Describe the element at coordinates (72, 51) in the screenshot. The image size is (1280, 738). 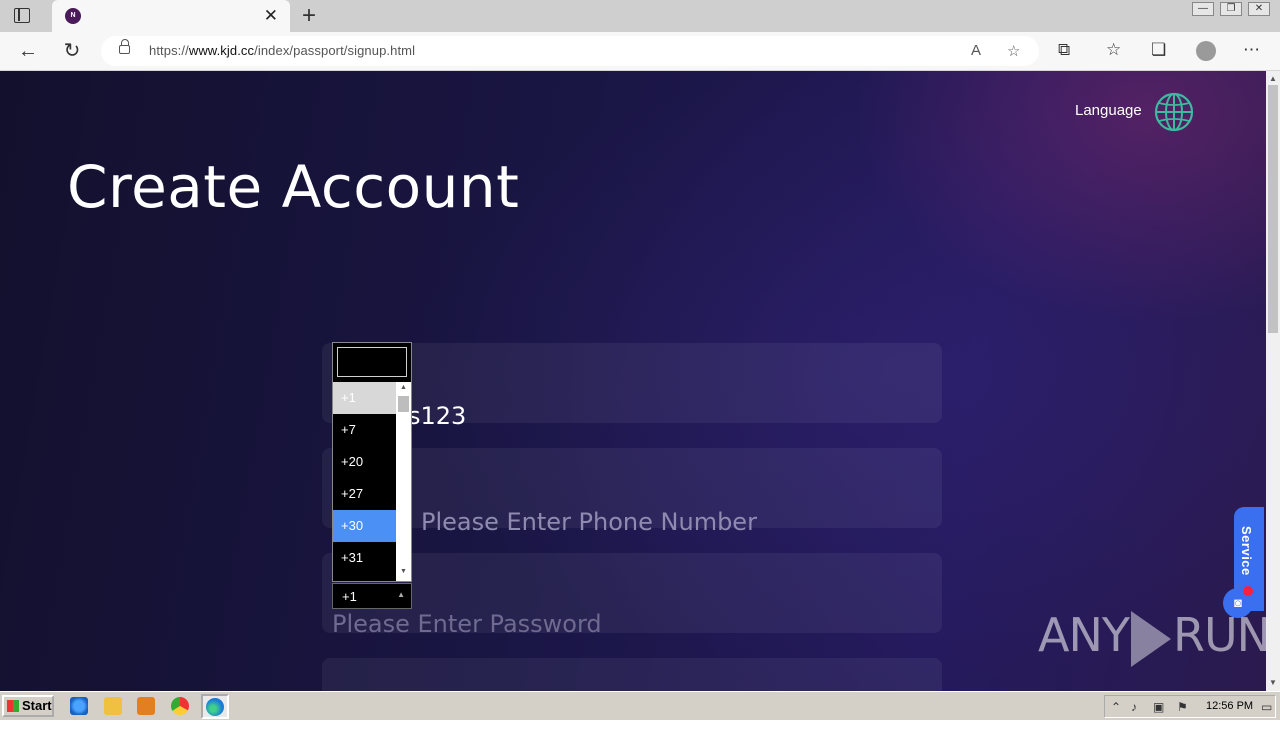
I see `reload-icon: ↻` at that location.